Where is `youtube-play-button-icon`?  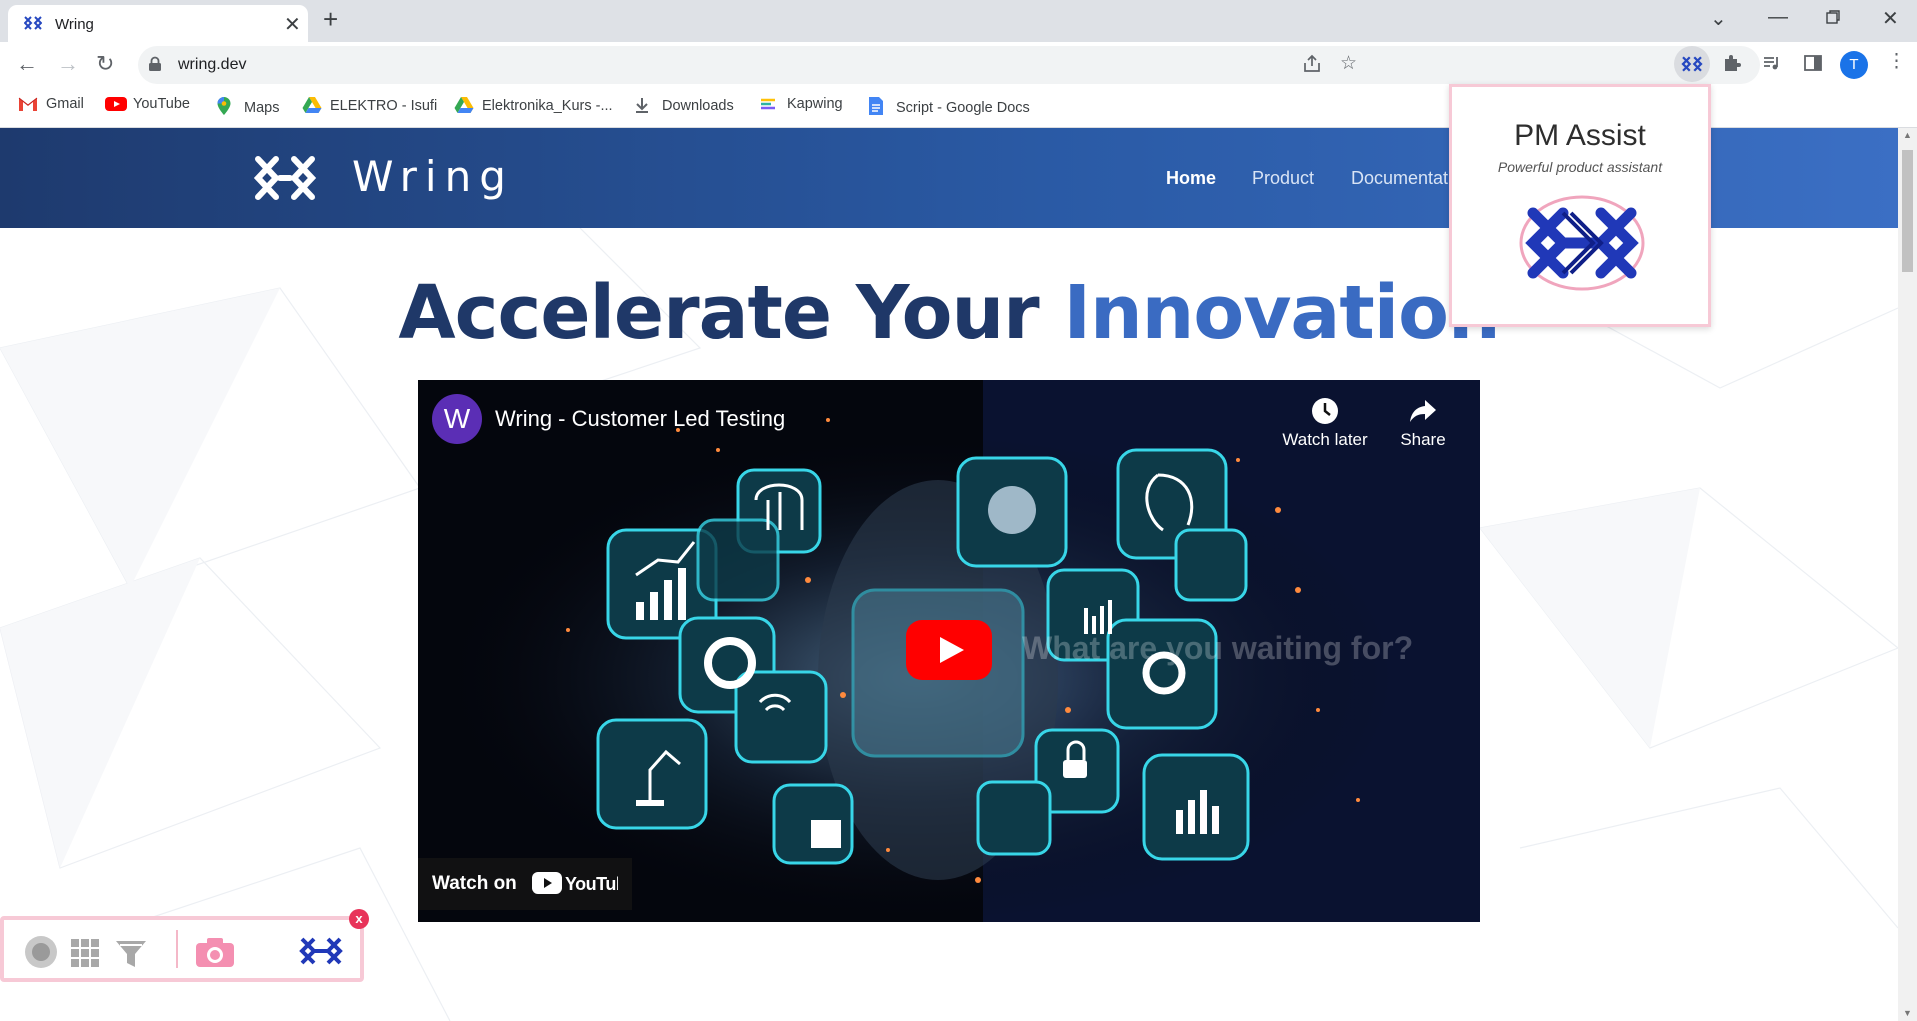 youtube-play-button-icon is located at coordinates (949, 652).